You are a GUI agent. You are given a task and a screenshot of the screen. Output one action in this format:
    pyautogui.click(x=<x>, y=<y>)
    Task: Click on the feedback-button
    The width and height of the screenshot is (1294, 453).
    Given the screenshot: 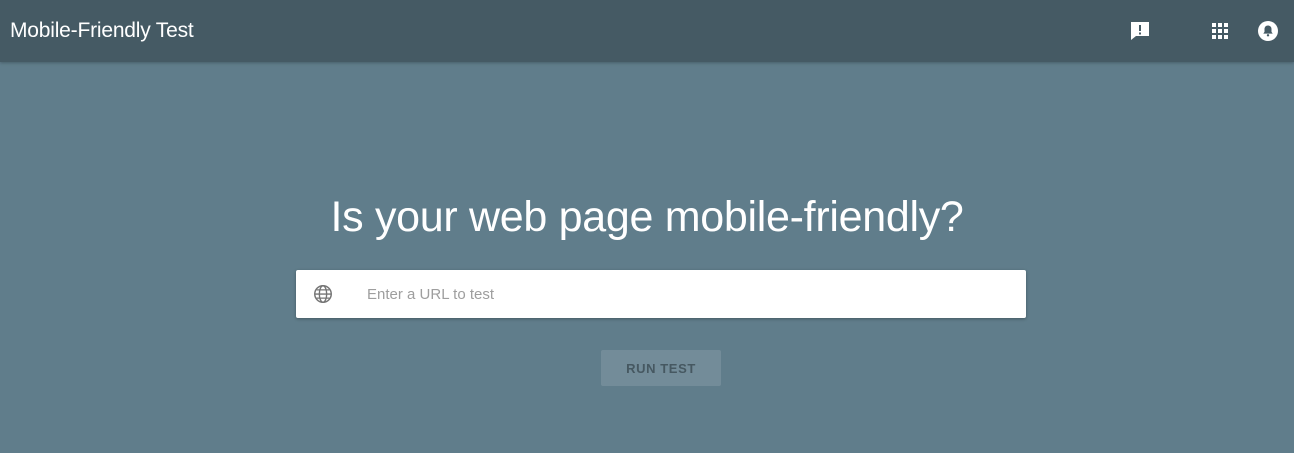 What is the action you would take?
    pyautogui.click(x=1140, y=31)
    